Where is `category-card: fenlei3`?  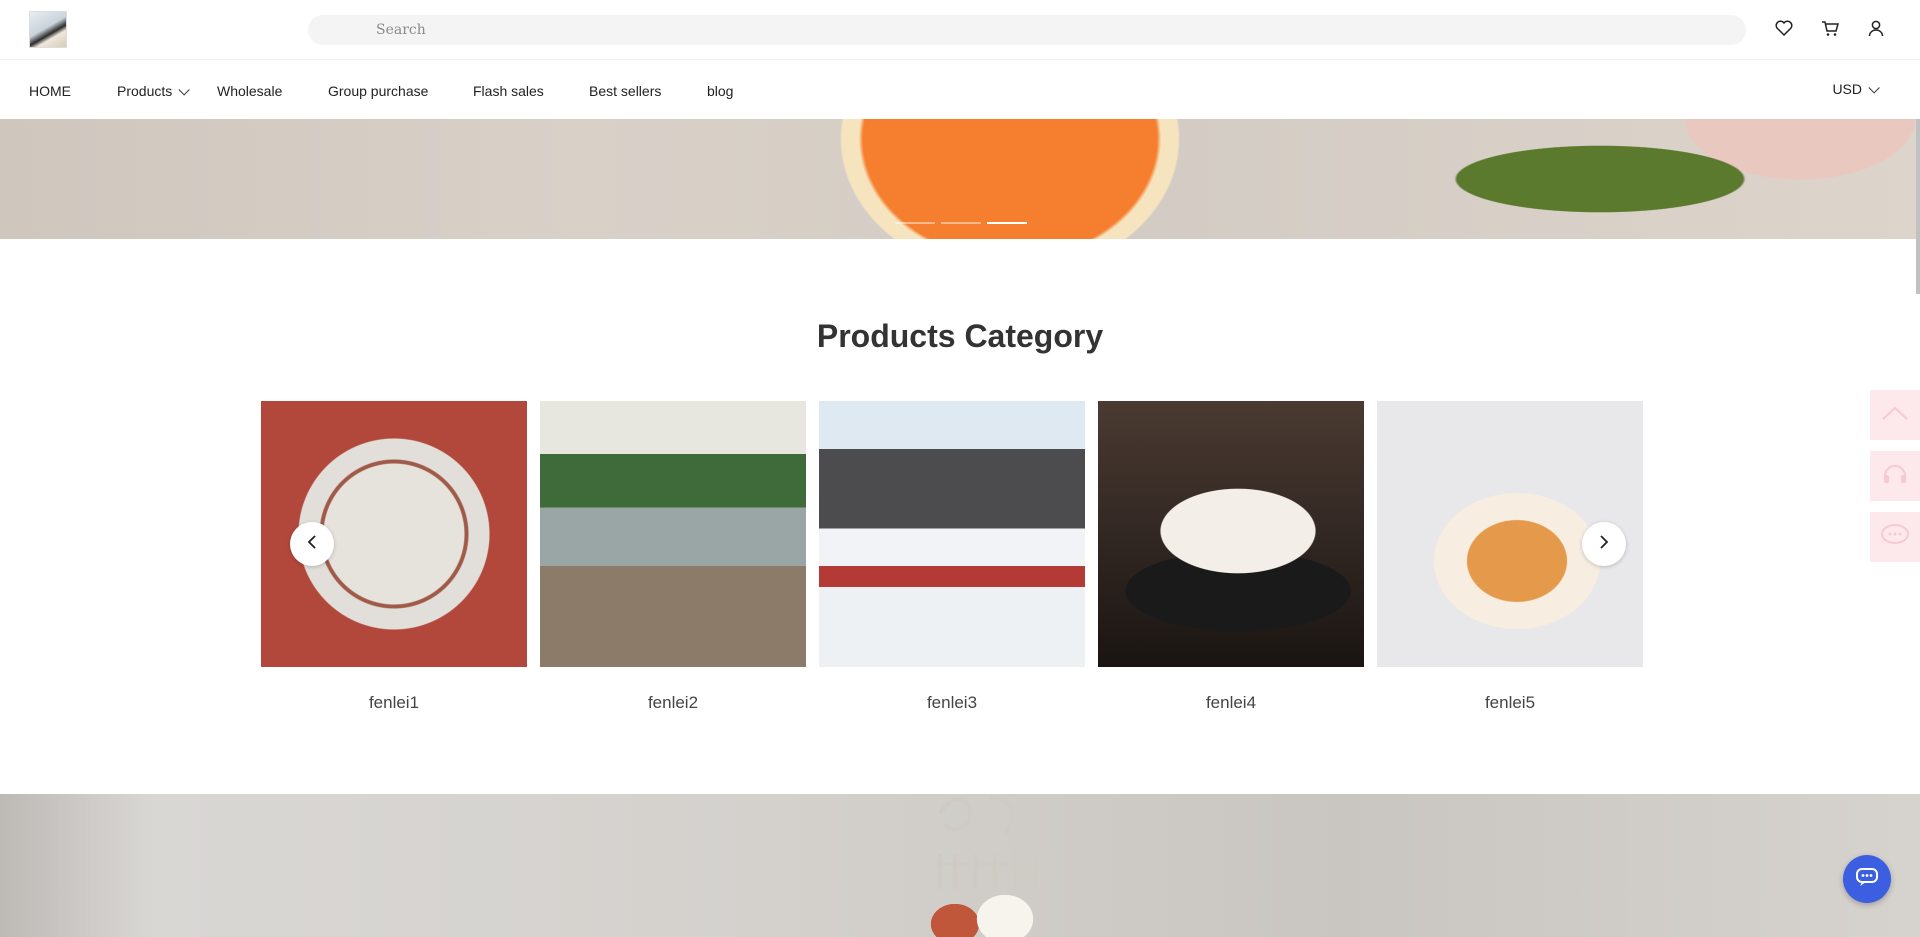
category-card: fenlei3 is located at coordinates (952, 557).